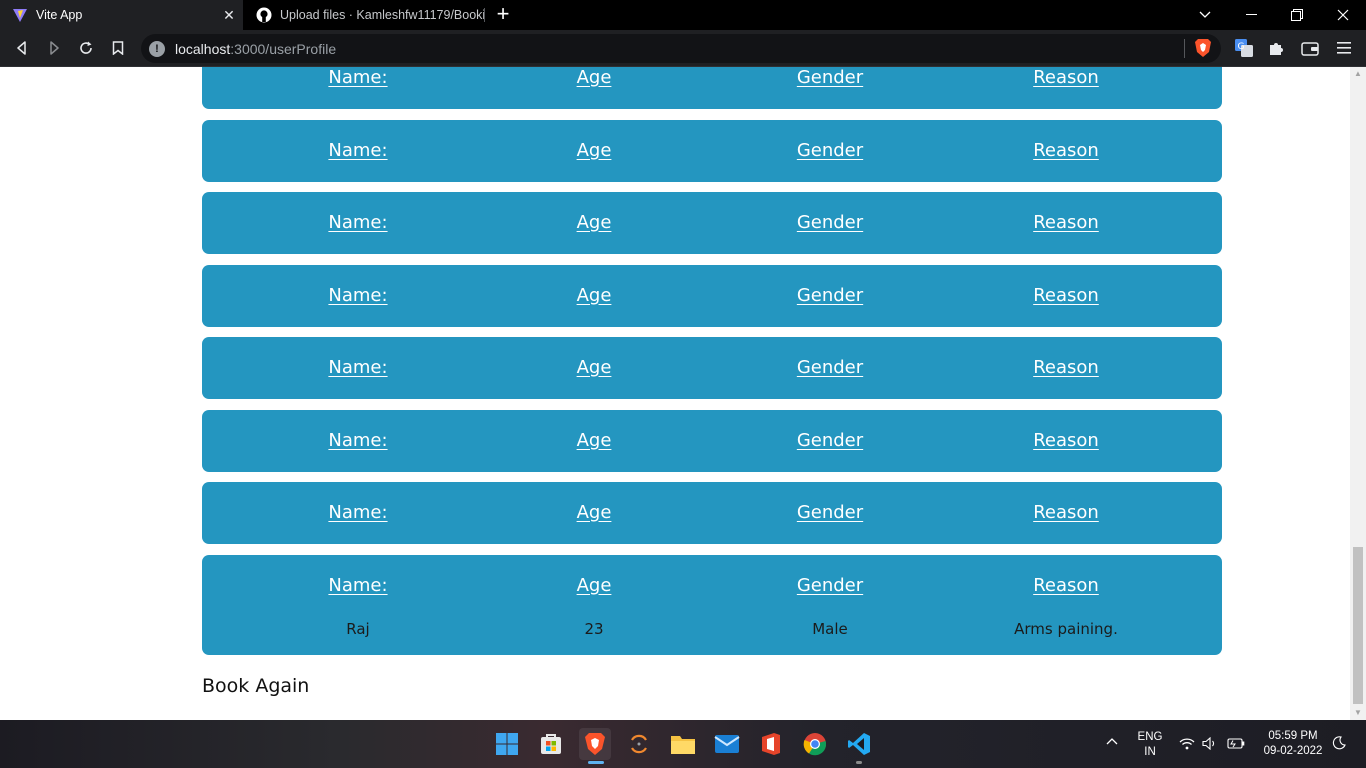 This screenshot has width=1366, height=768. Describe the element at coordinates (264, 15) in the screenshot. I see `github-icon` at that location.